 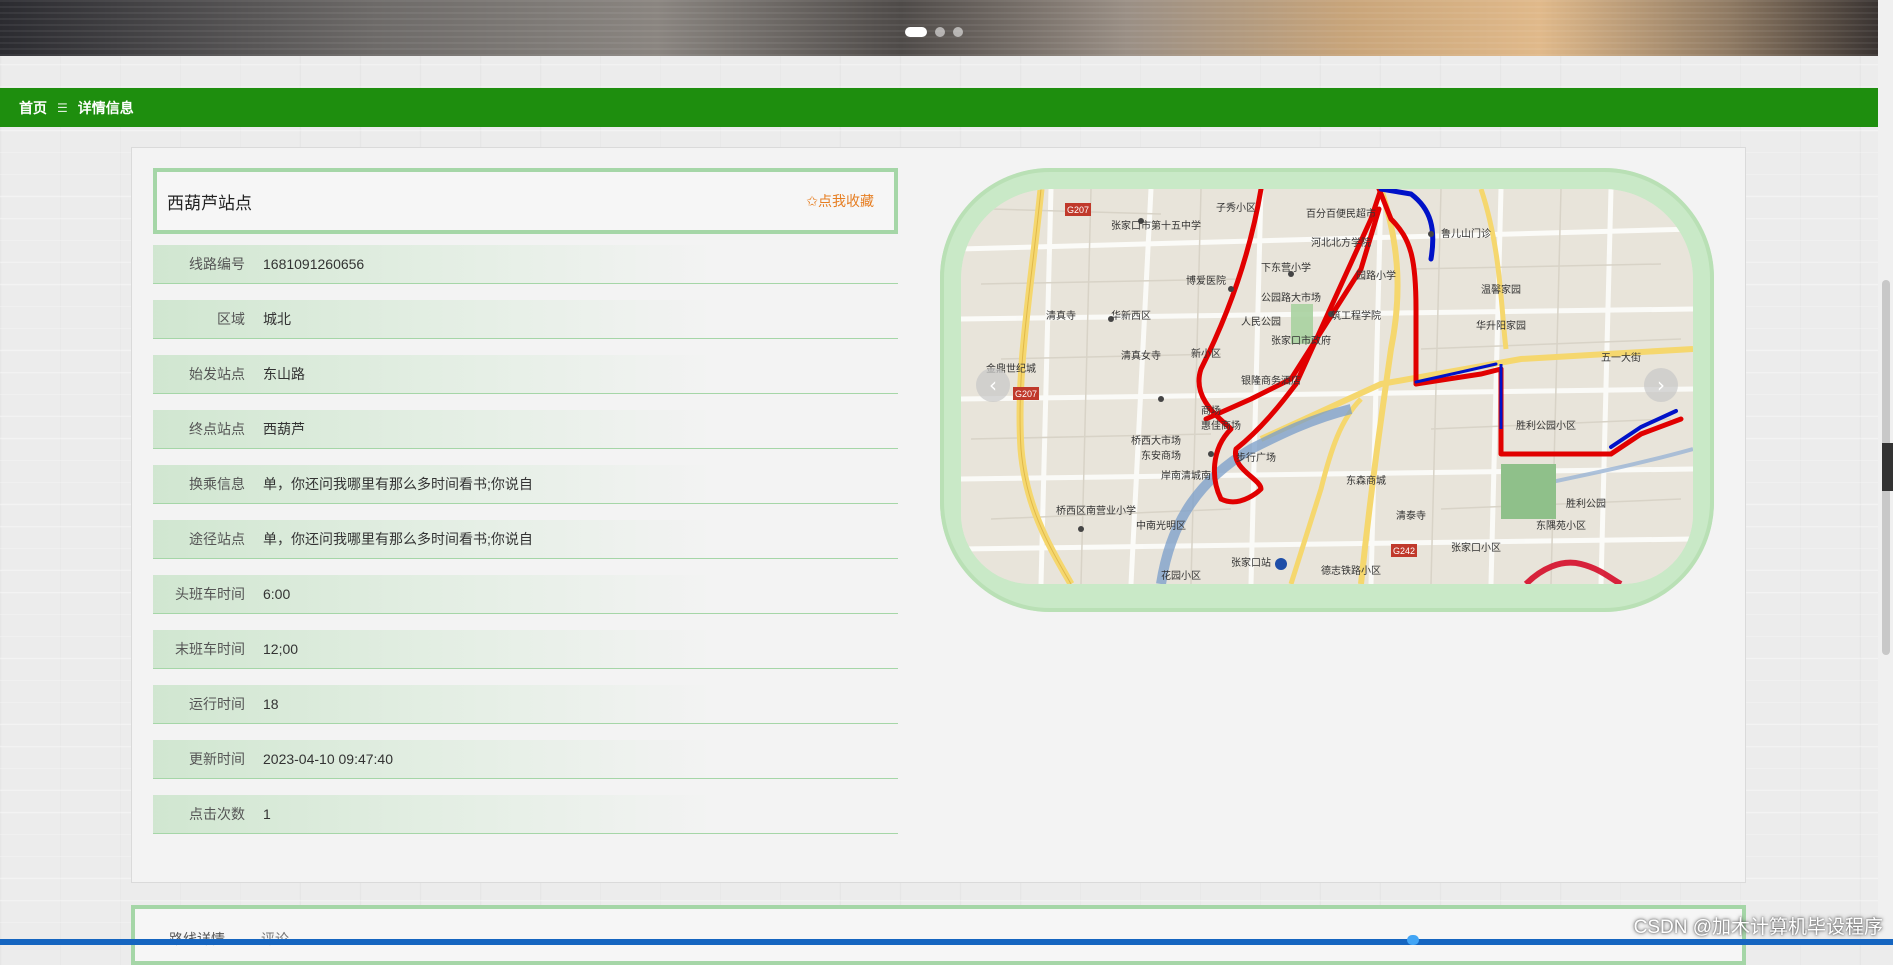 What do you see at coordinates (23, 108) in the screenshot?
I see `breadcrumb-home-link: 首页` at bounding box center [23, 108].